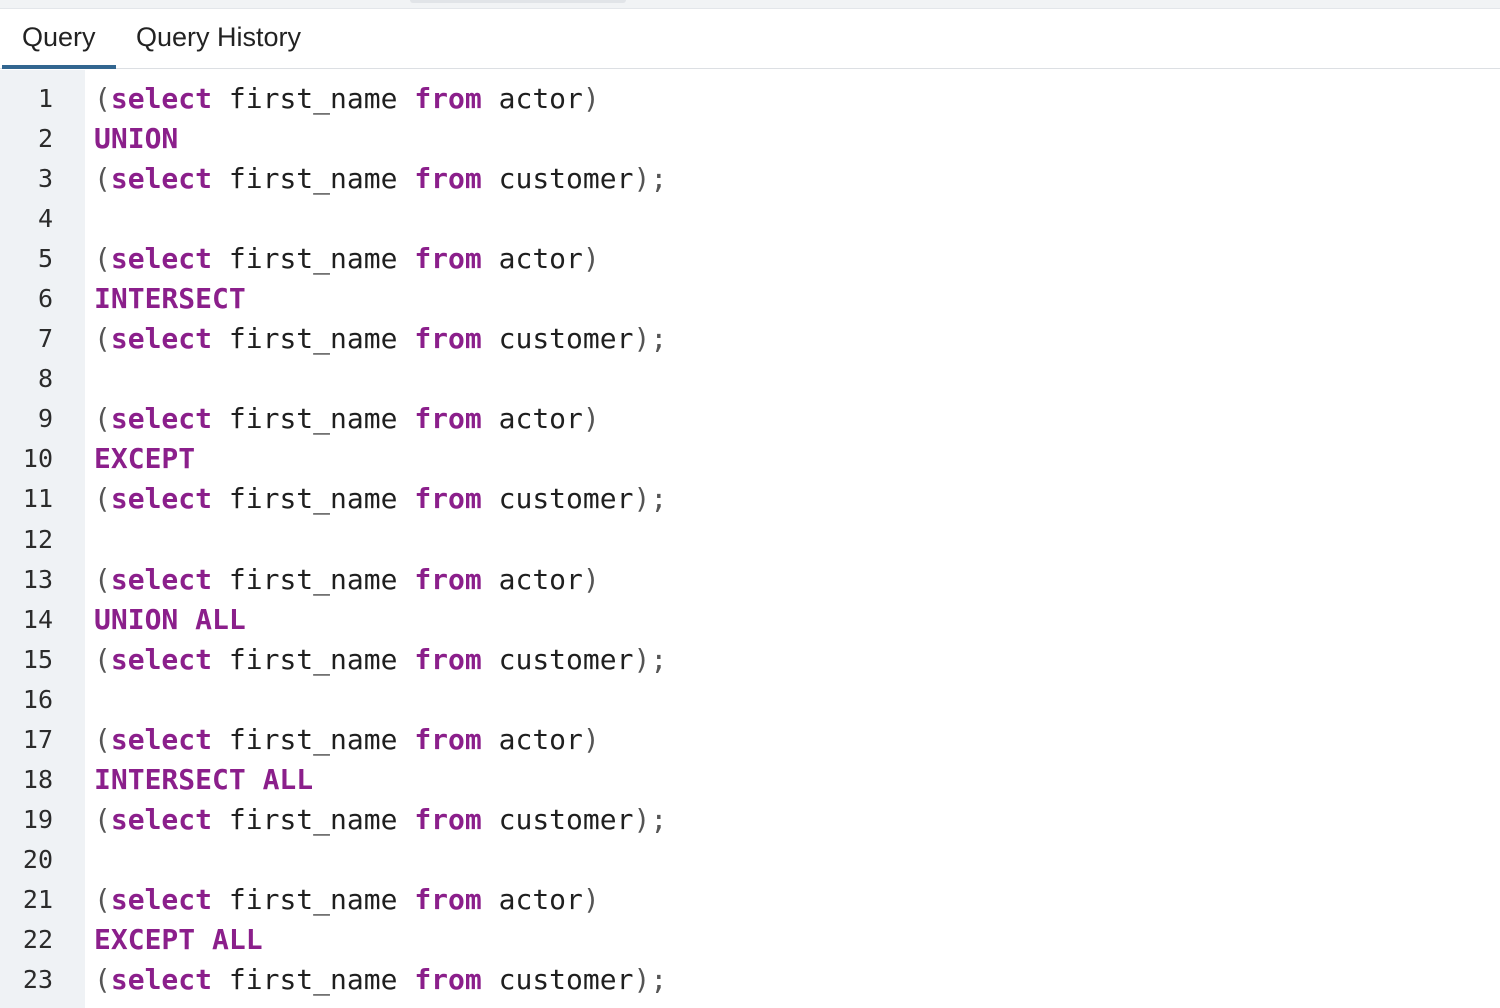 The image size is (1500, 1008). What do you see at coordinates (45, 419) in the screenshot?
I see `line-number: 9` at bounding box center [45, 419].